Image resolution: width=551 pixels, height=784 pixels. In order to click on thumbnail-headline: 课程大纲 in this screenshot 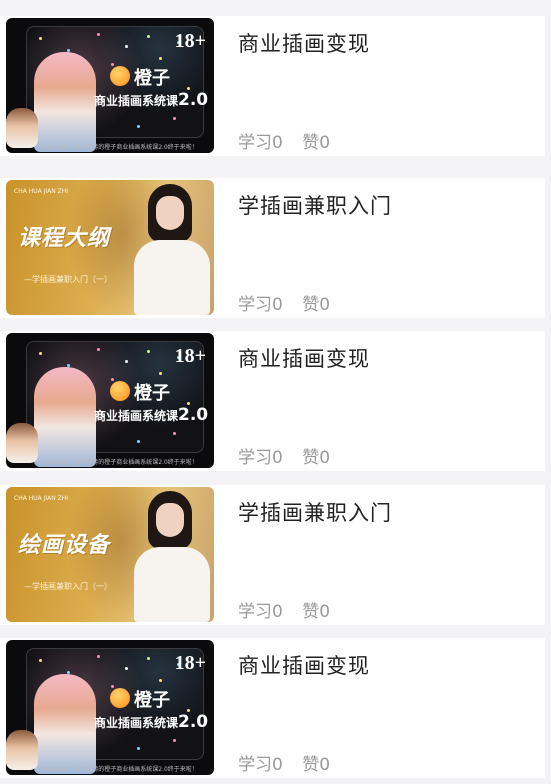, I will do `click(64, 238)`.